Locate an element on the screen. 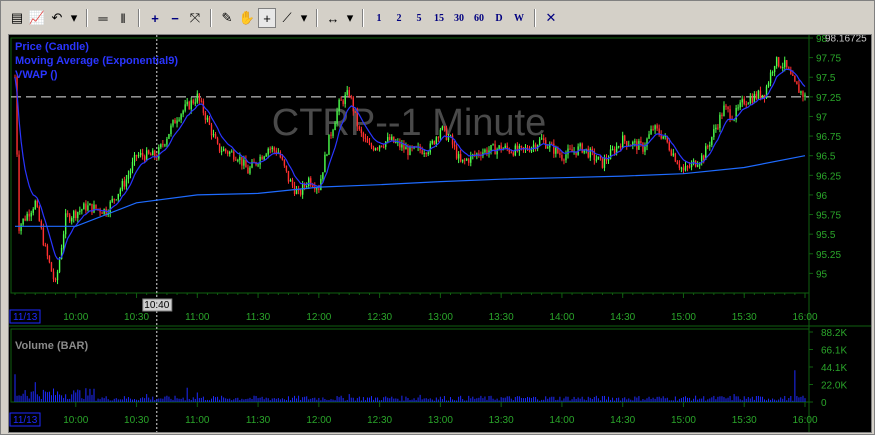 The width and height of the screenshot is (875, 435). price-tick-label: 96.25 is located at coordinates (828, 176).